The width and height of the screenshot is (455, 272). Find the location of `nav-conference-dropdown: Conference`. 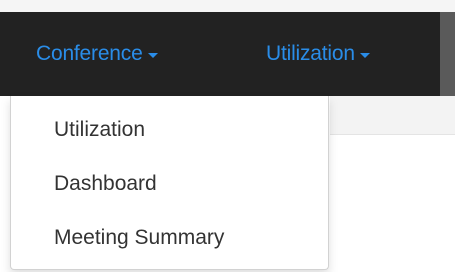

nav-conference-dropdown: Conference is located at coordinates (97, 54).